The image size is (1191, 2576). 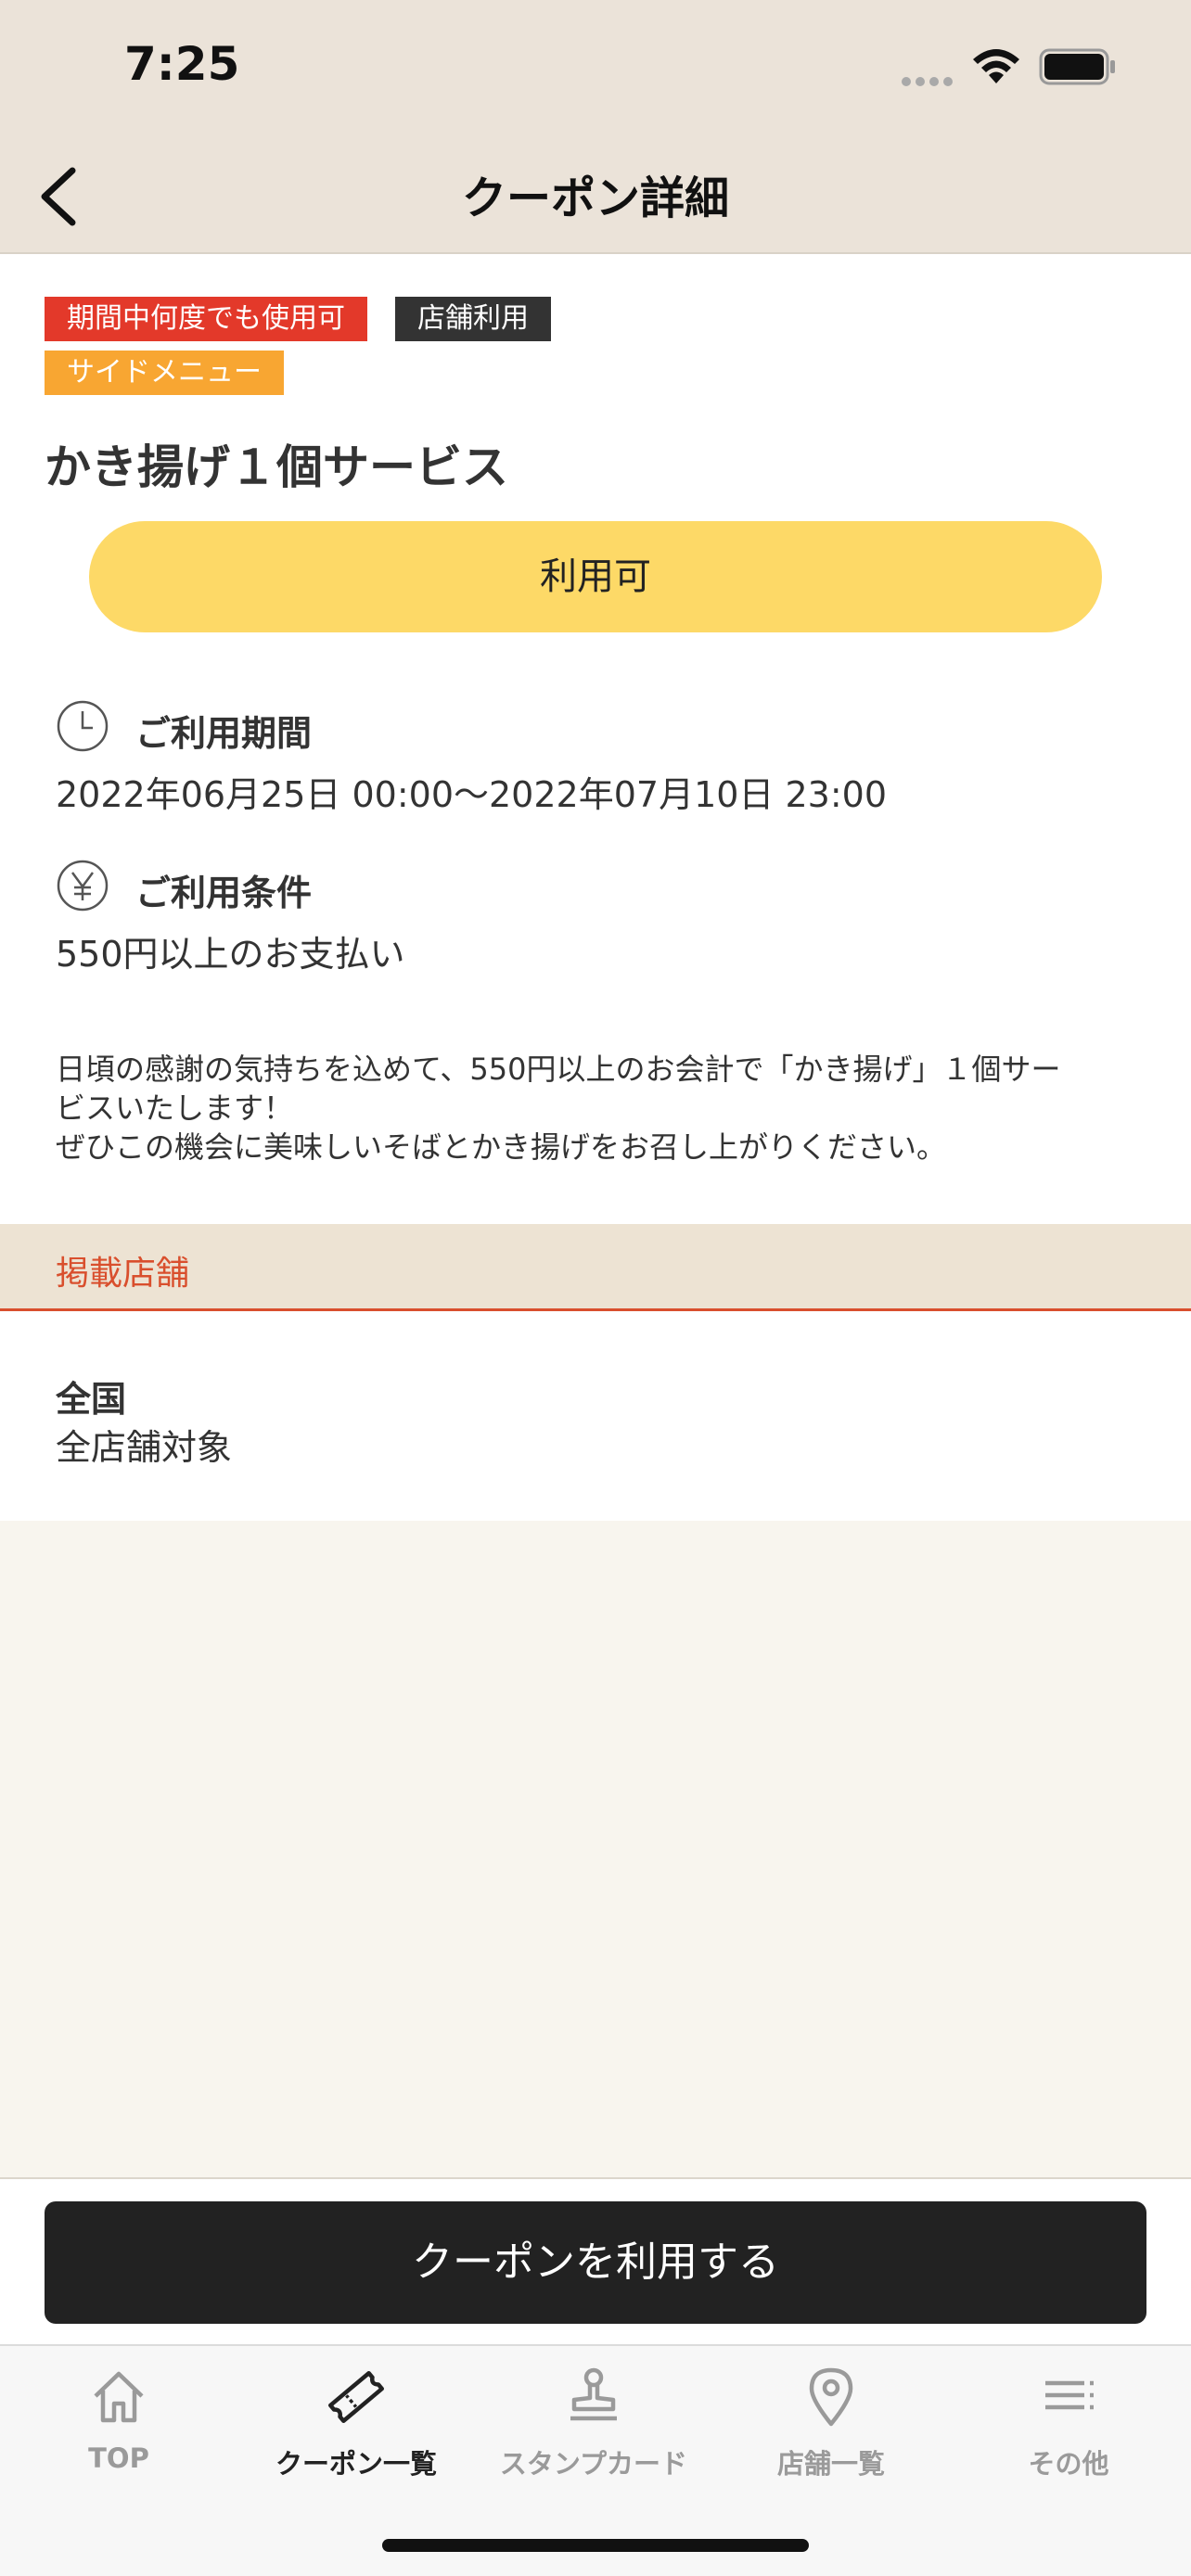 What do you see at coordinates (118, 2434) in the screenshot?
I see `tab-top: TOP` at bounding box center [118, 2434].